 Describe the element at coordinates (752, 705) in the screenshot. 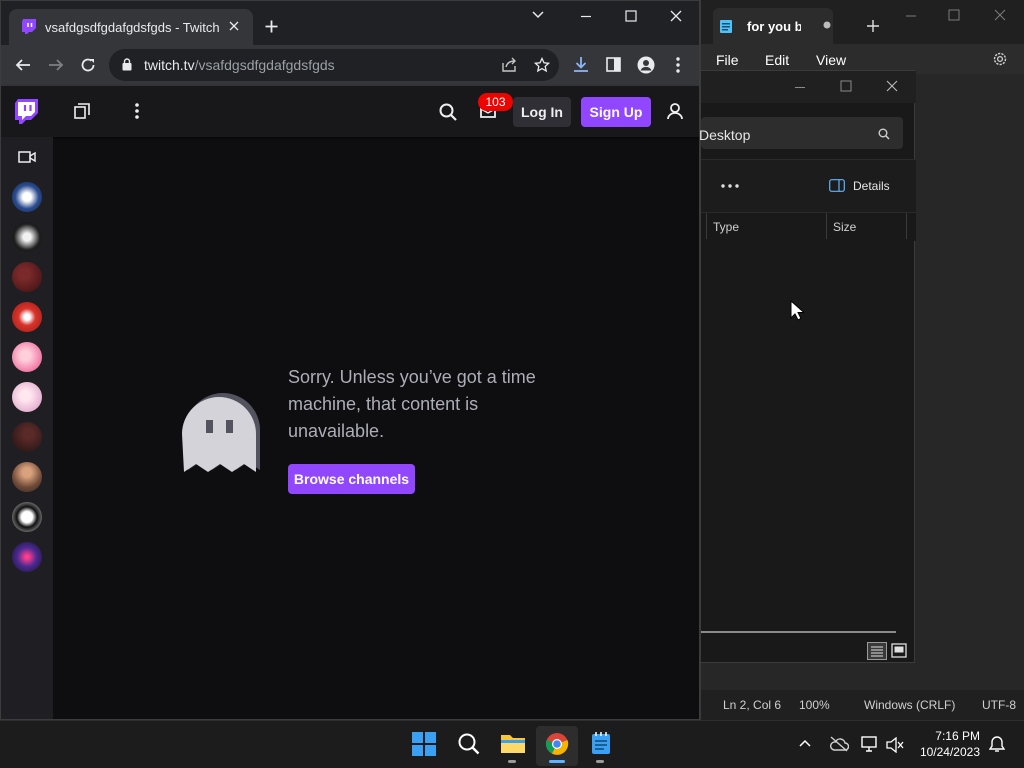

I see `status-cursor-position: Ln 2, Col 6` at that location.